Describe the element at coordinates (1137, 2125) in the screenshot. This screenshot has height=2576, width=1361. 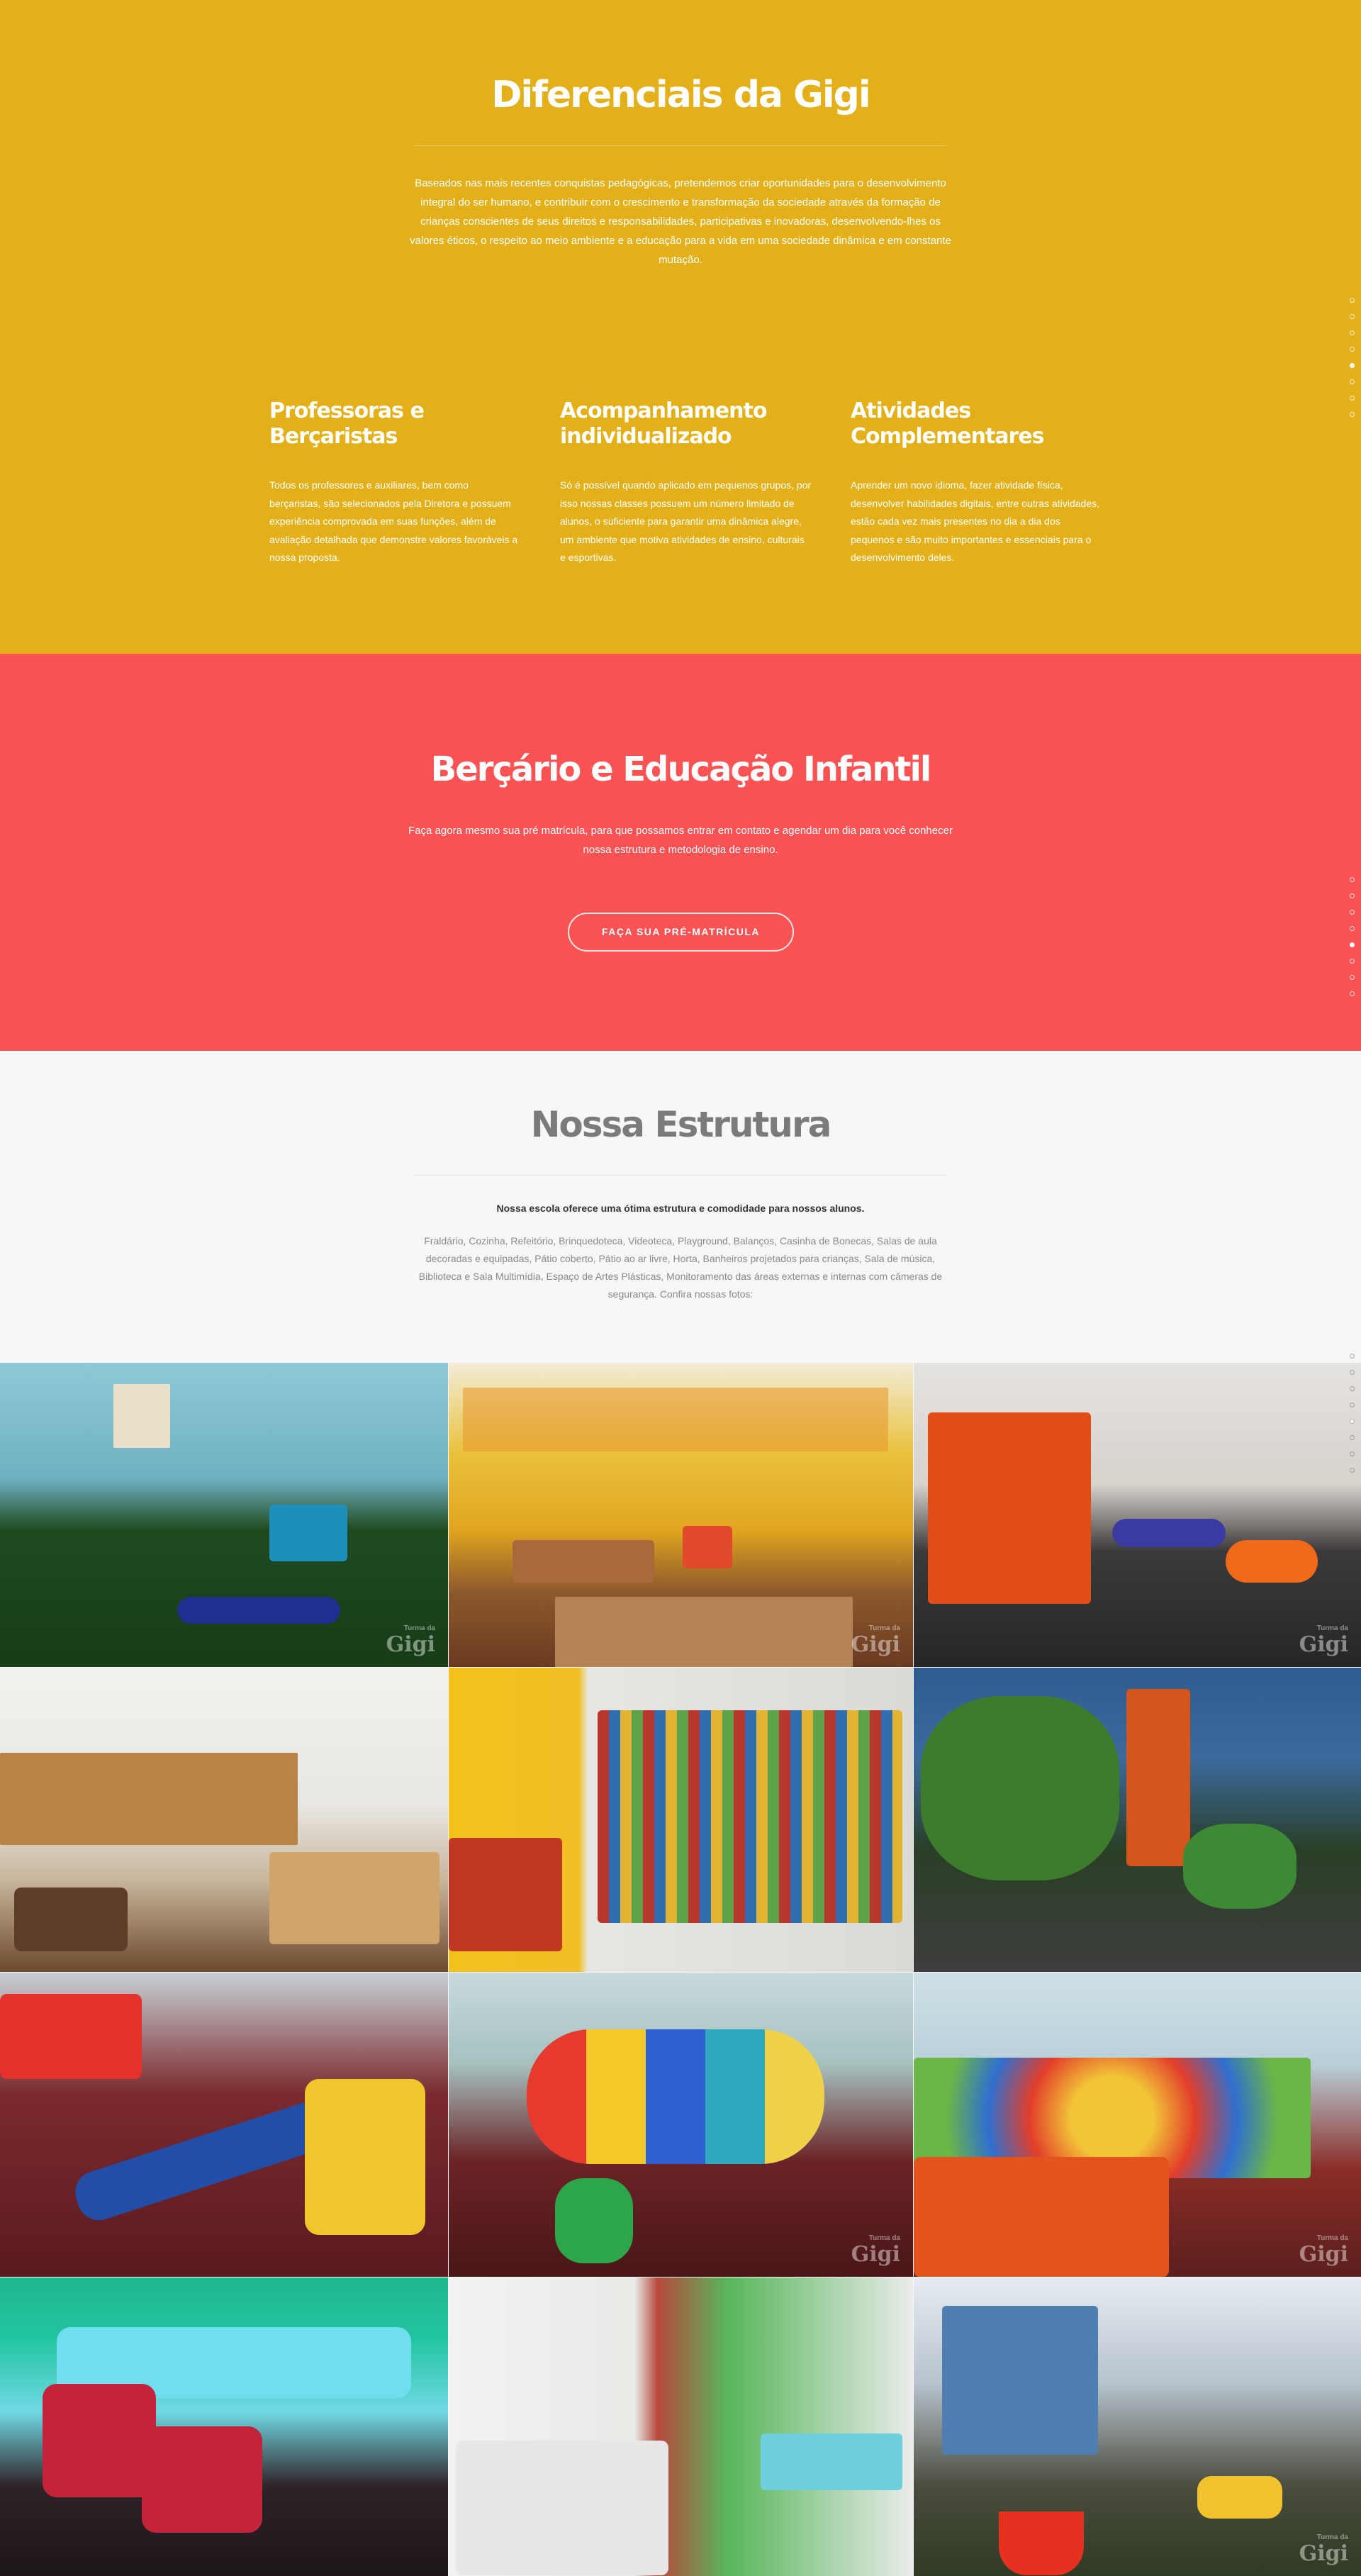
I see `ballpit-photo: Turma da Gigi` at that location.